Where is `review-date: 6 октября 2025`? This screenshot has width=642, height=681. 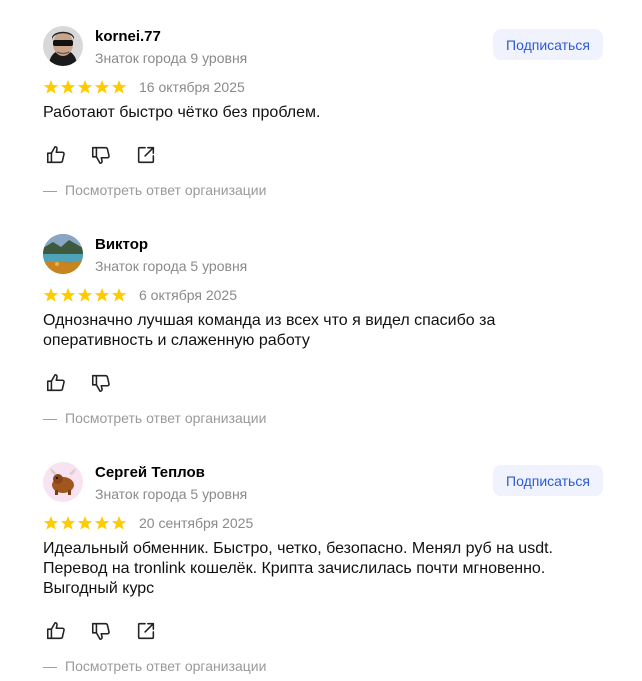
review-date: 6 октября 2025 is located at coordinates (188, 295).